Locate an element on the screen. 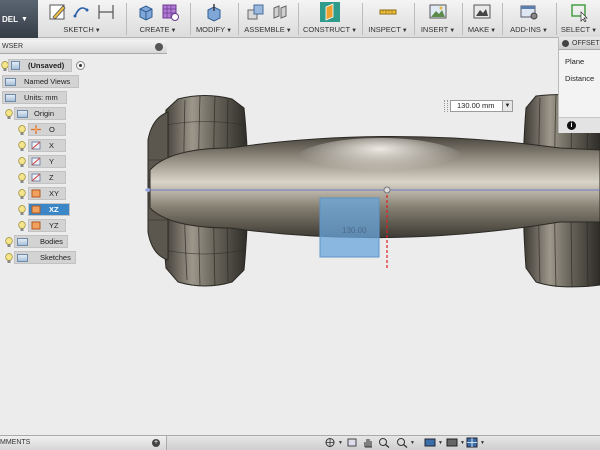 Image resolution: width=600 pixels, height=450 pixels. tree-item-sketches: Sketches is located at coordinates (45, 257).